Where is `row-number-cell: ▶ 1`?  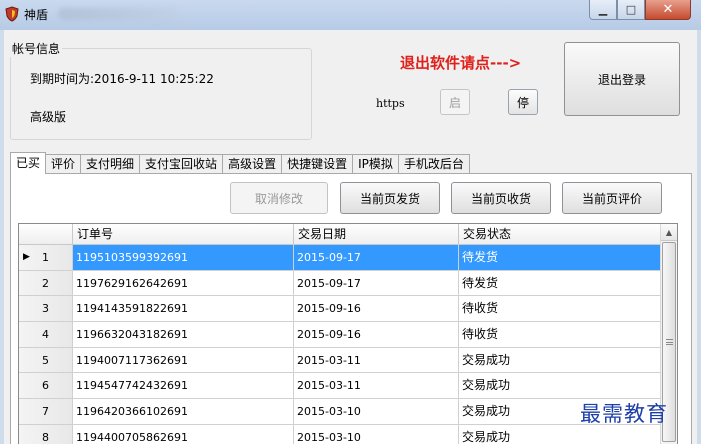 row-number-cell: ▶ 1 is located at coordinates (46, 258).